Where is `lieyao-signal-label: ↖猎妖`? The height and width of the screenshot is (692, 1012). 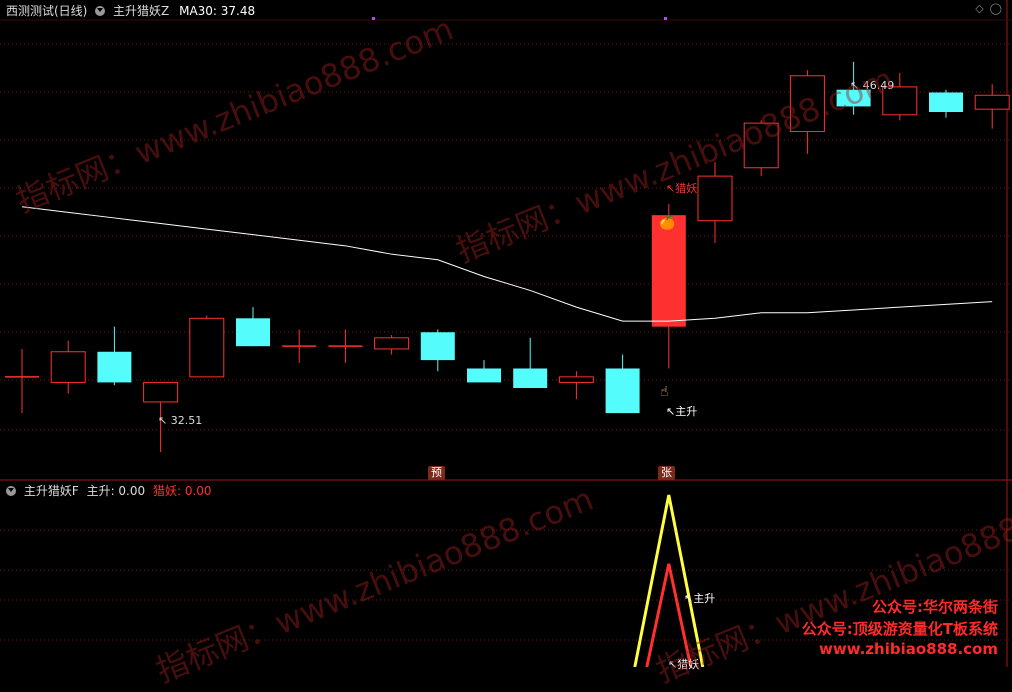 lieyao-signal-label: ↖猎妖 is located at coordinates (682, 188).